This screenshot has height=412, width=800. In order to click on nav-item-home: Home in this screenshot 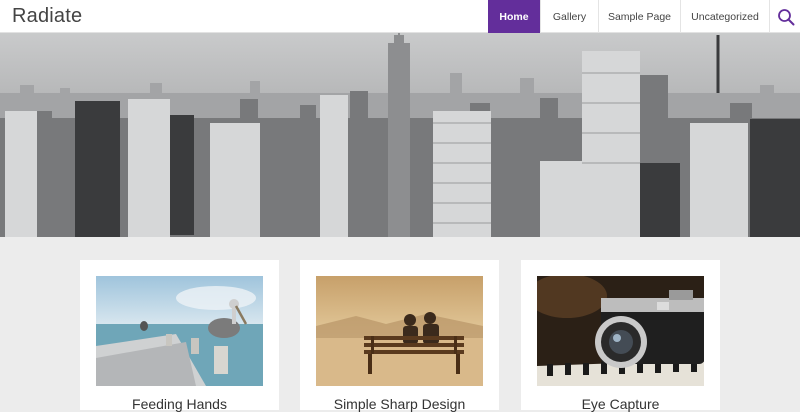, I will do `click(514, 16)`.